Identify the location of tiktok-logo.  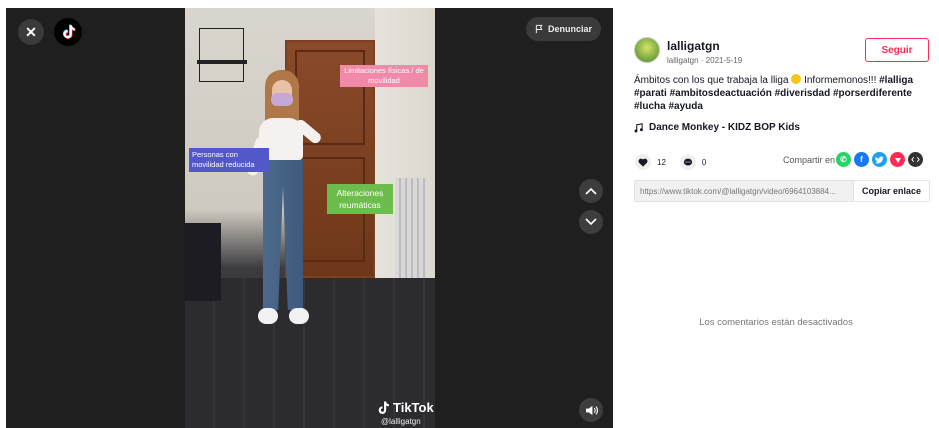
(68, 32).